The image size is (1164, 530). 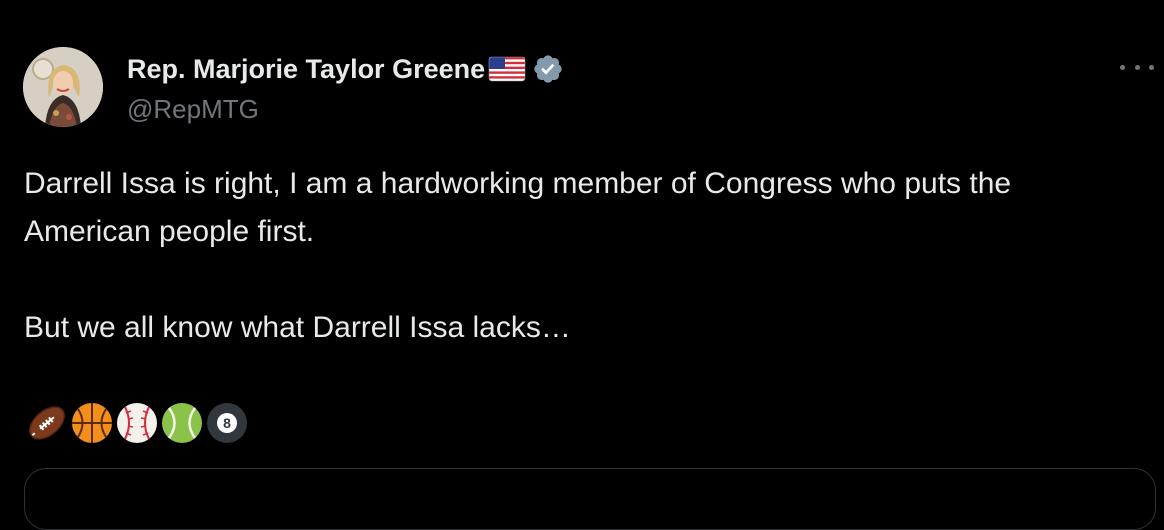 I want to click on pool-8-ball-icon: 8, so click(x=227, y=423).